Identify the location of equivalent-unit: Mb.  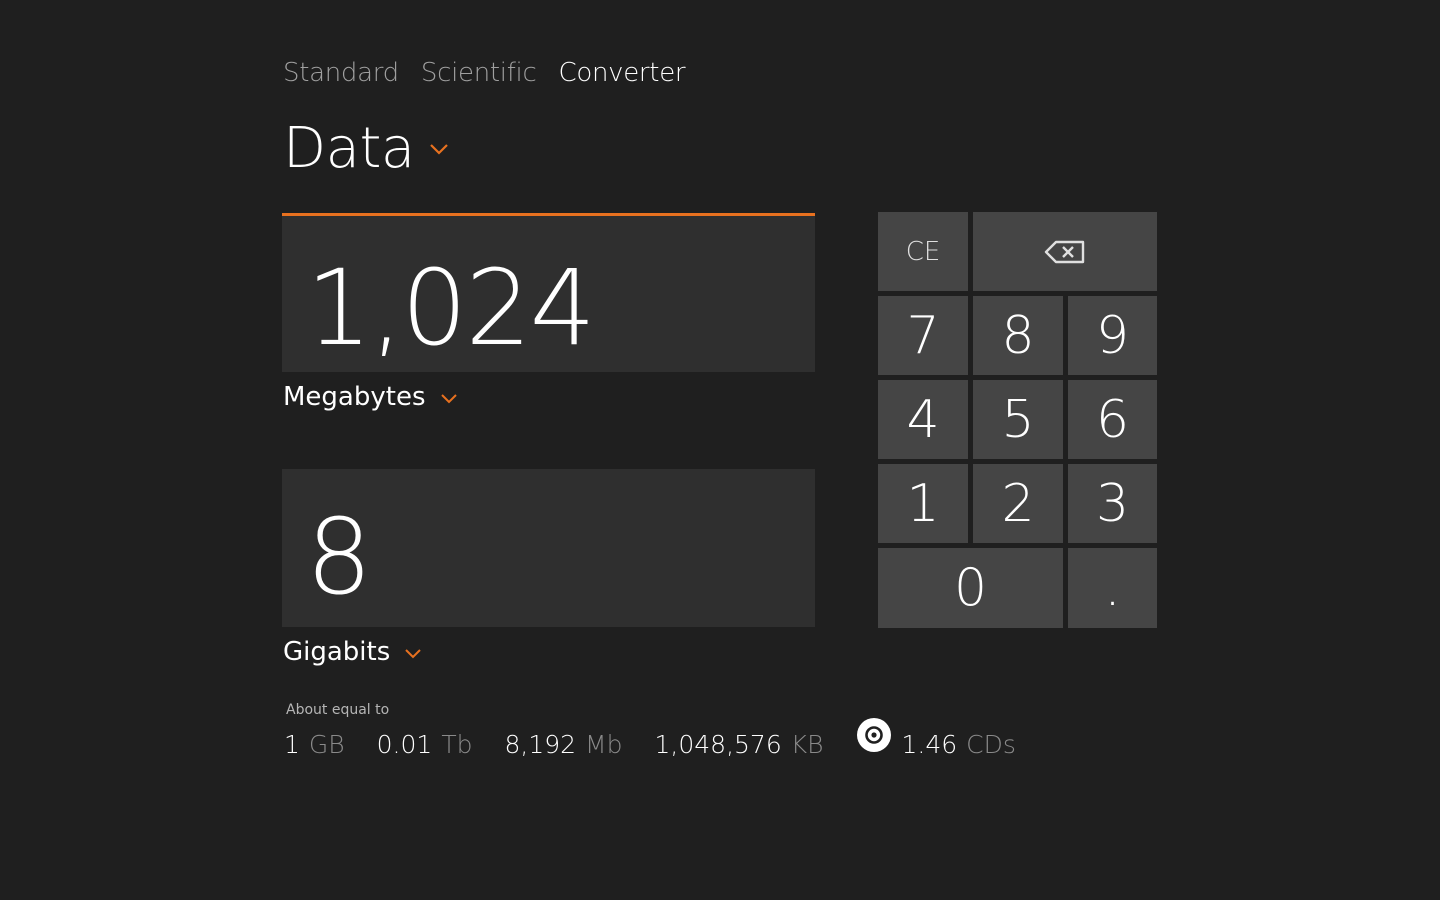
(604, 744).